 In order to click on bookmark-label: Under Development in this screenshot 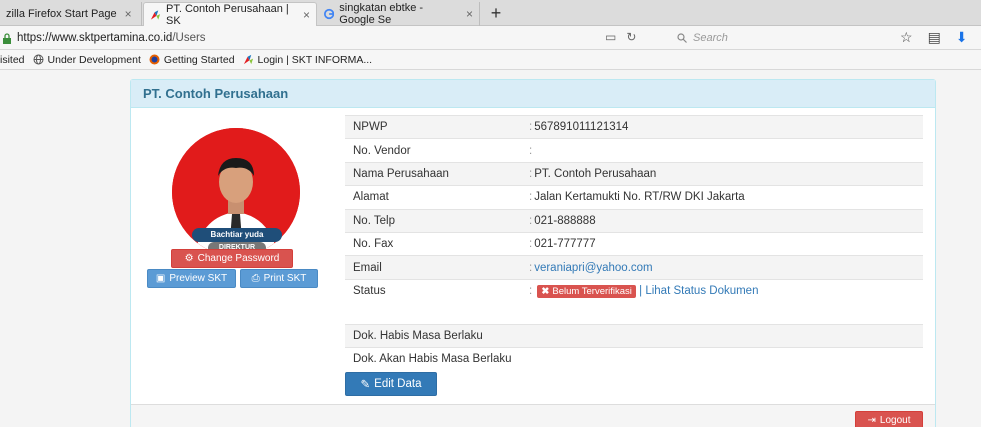, I will do `click(94, 59)`.